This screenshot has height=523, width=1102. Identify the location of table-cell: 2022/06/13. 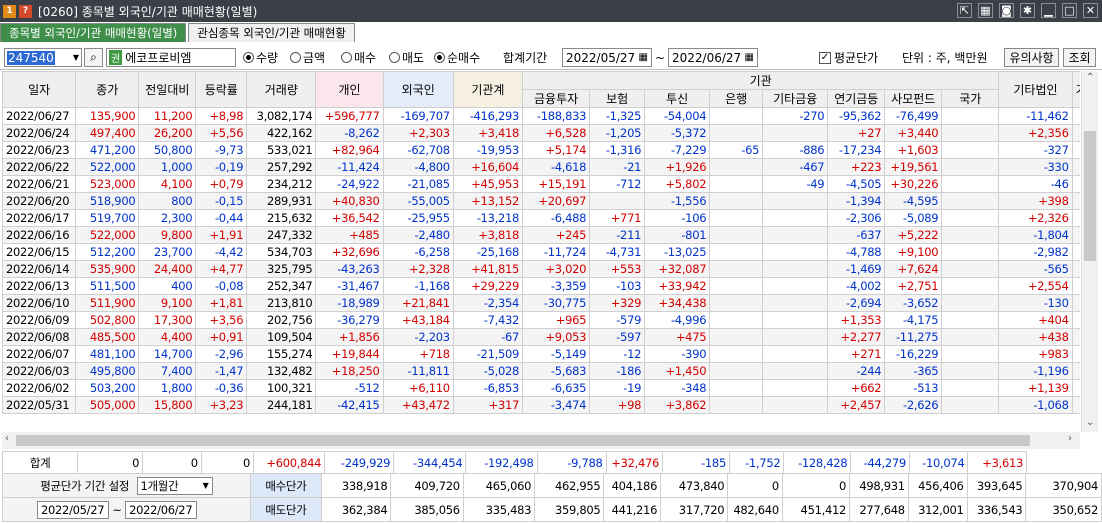
(39, 286).